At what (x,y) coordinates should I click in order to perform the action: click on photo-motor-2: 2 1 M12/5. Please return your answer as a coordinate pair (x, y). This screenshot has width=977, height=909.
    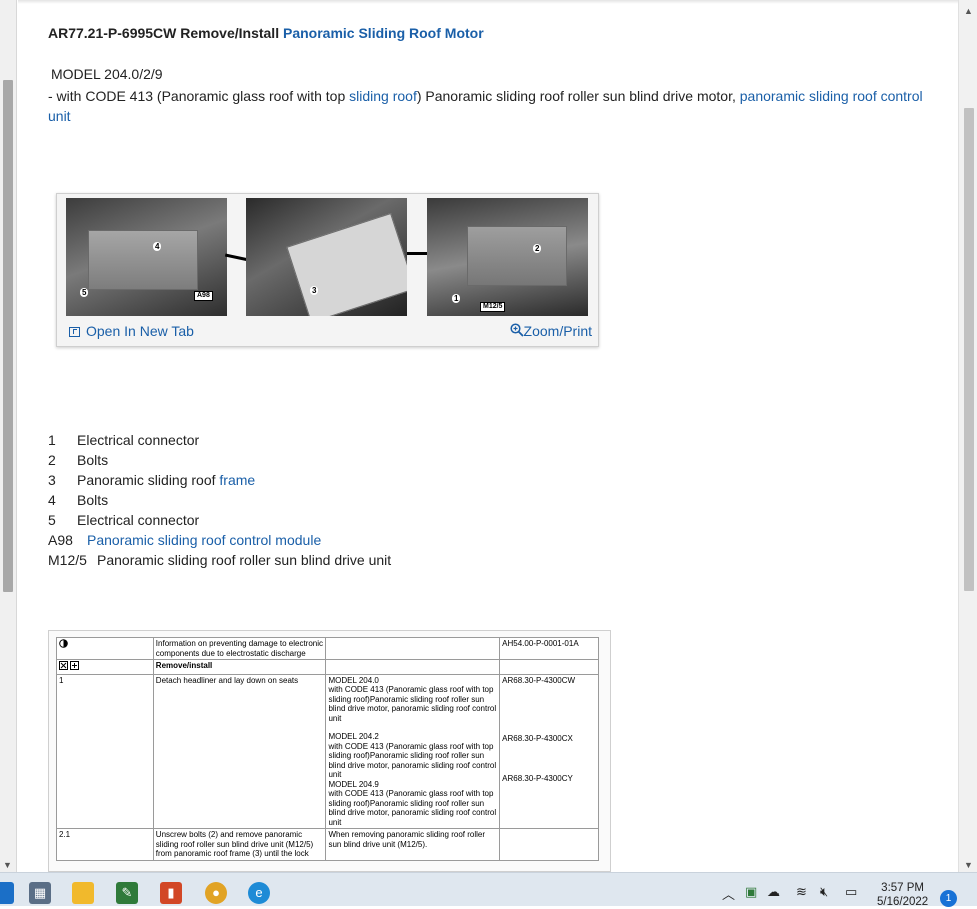
    Looking at the image, I should click on (507, 257).